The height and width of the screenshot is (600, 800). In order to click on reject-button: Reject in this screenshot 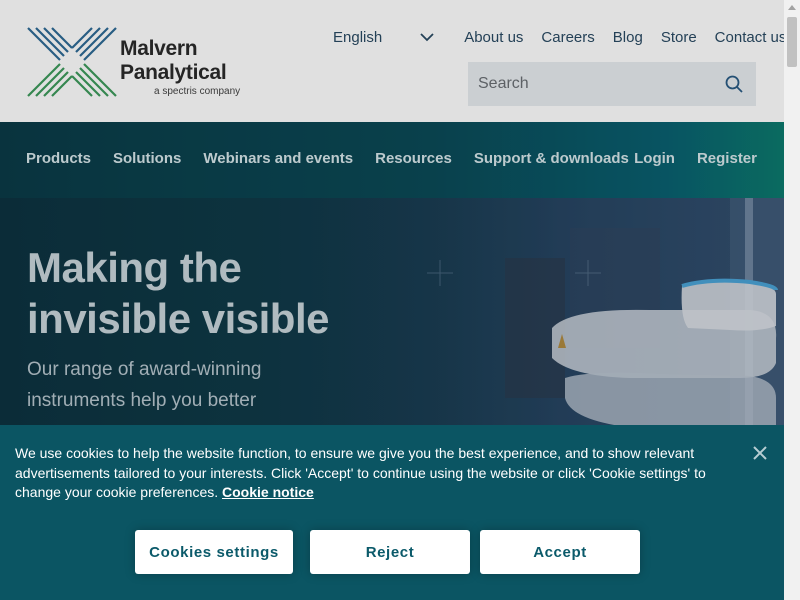, I will do `click(390, 552)`.